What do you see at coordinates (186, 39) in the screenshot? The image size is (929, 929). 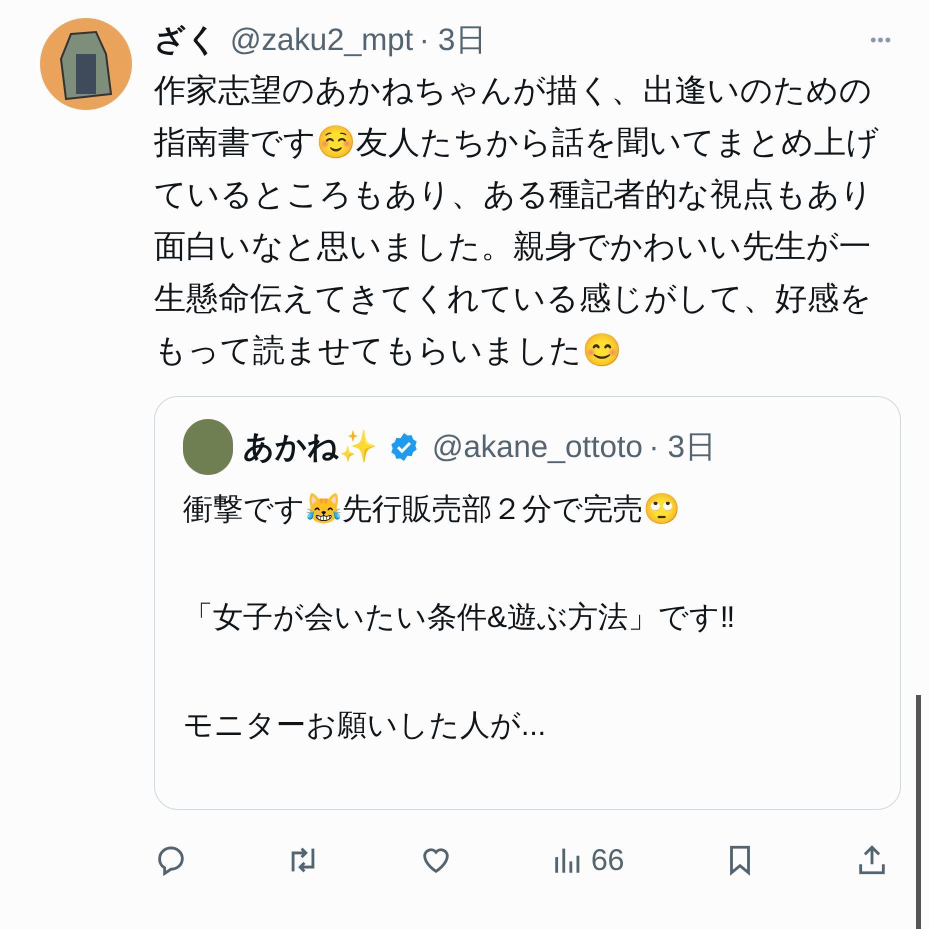 I see `author-name: ざく` at bounding box center [186, 39].